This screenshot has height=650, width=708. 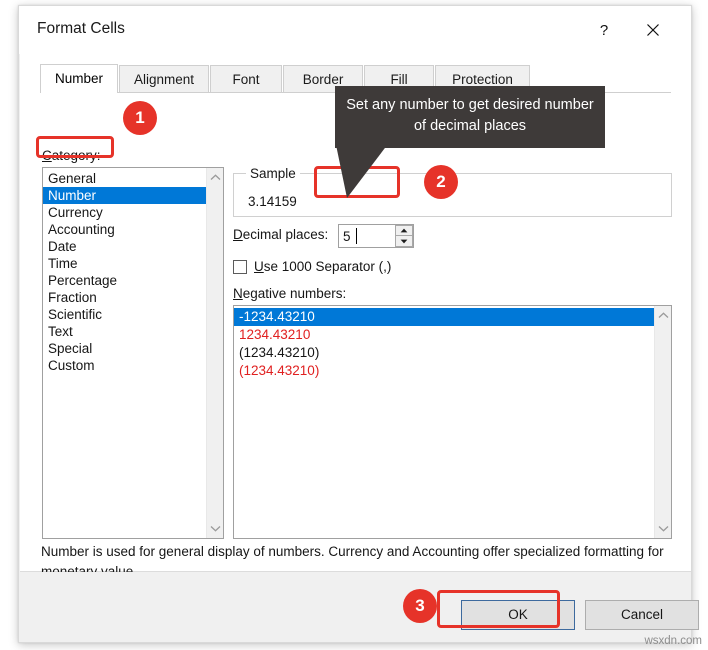 I want to click on category-item-number: Number, so click(x=124, y=195).